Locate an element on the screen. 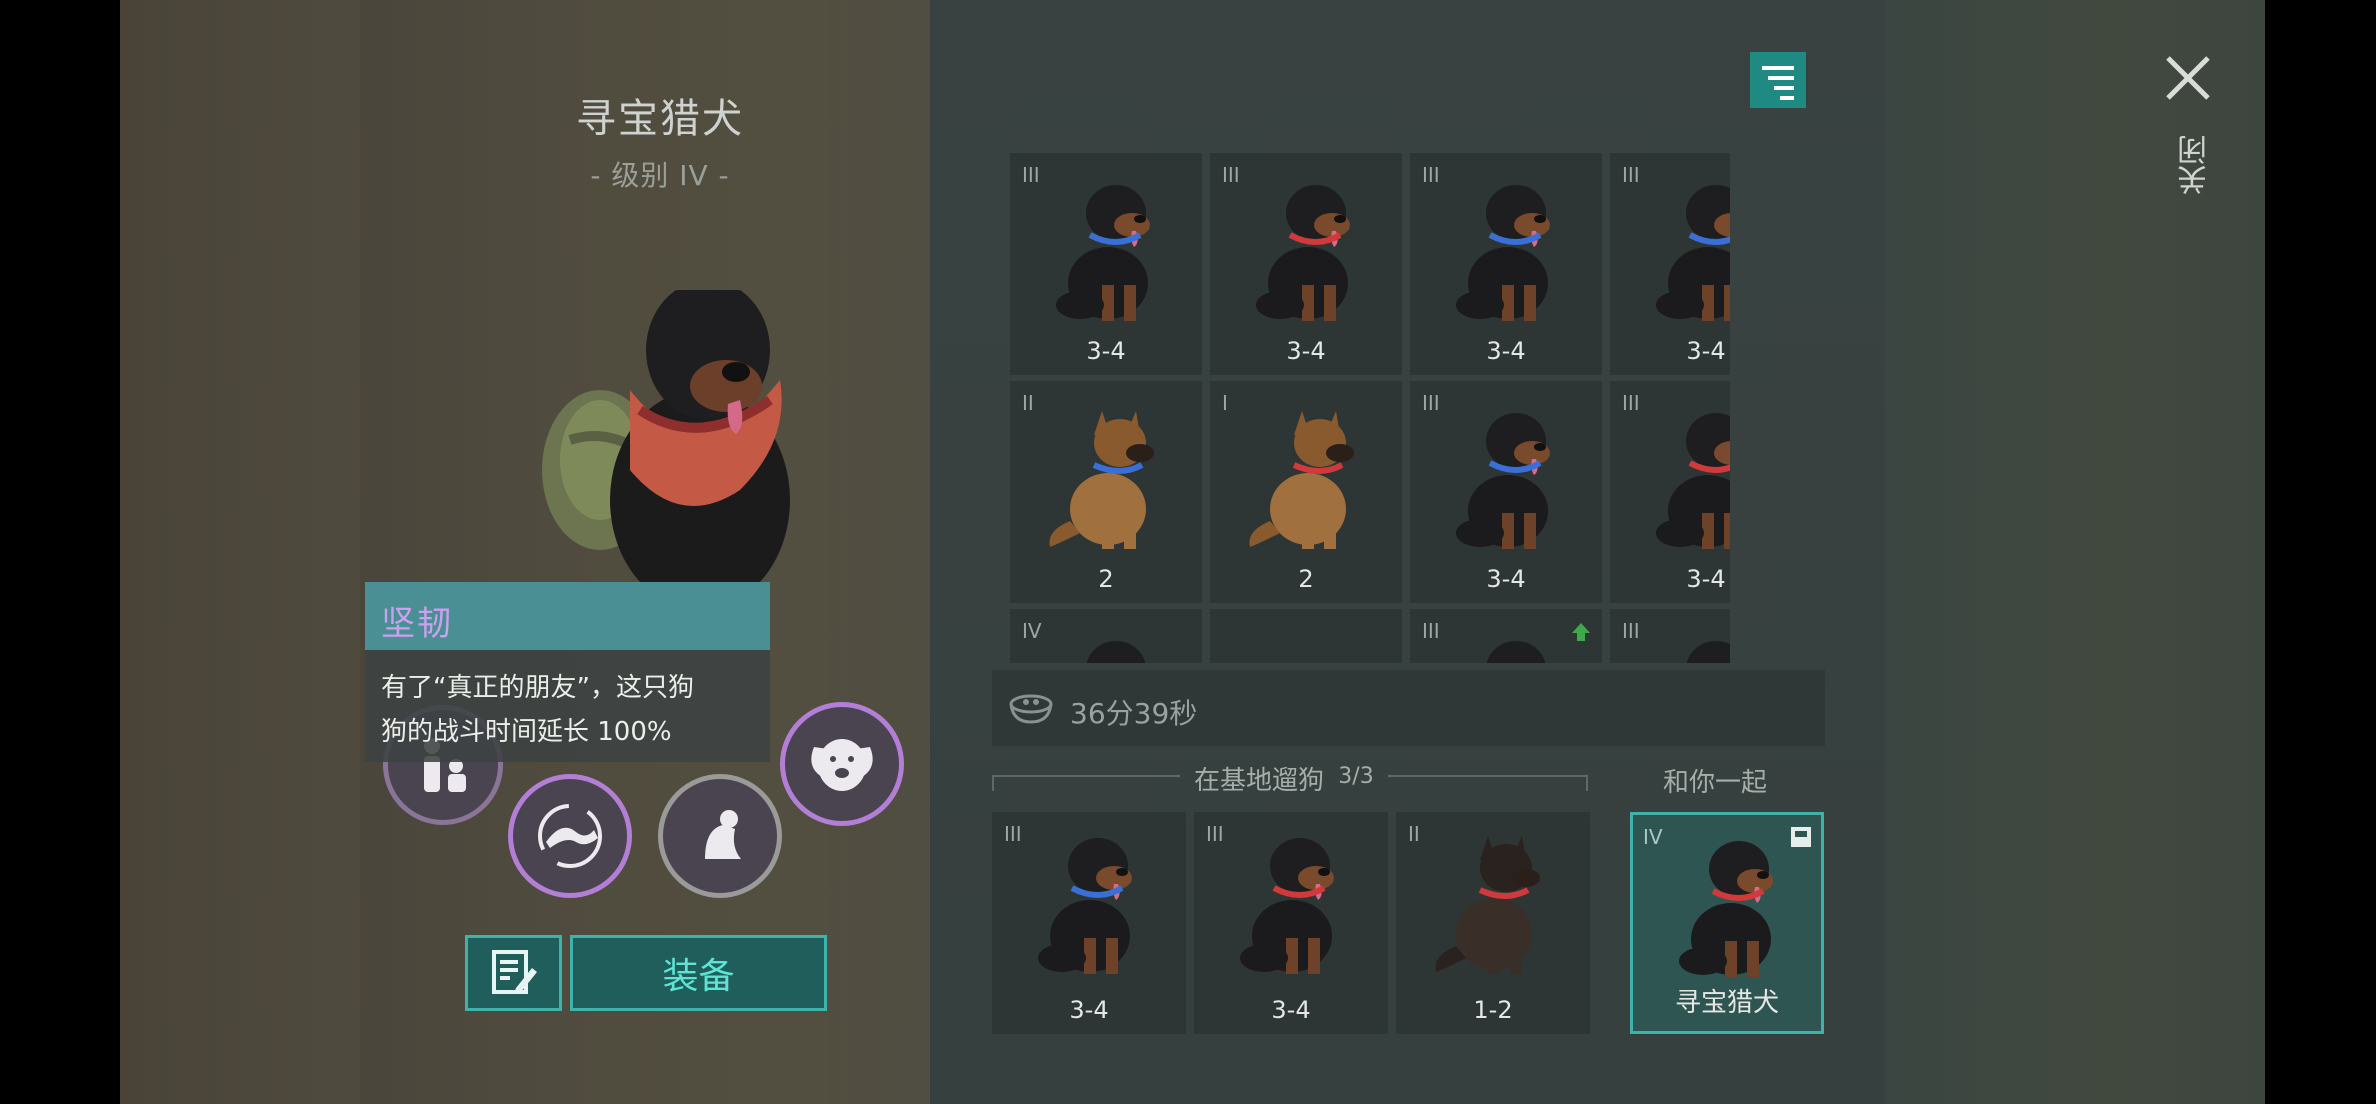  equip-button: 装备 is located at coordinates (698, 973).